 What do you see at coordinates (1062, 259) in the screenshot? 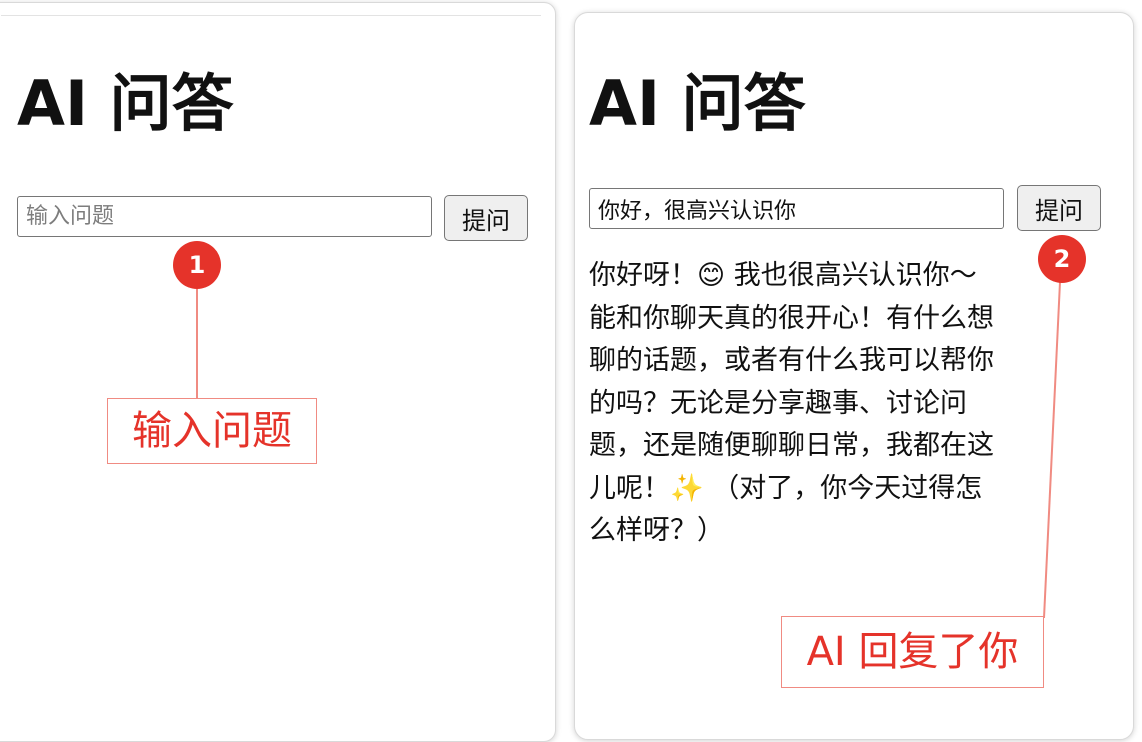
I see `annotation-badge-2: 2` at bounding box center [1062, 259].